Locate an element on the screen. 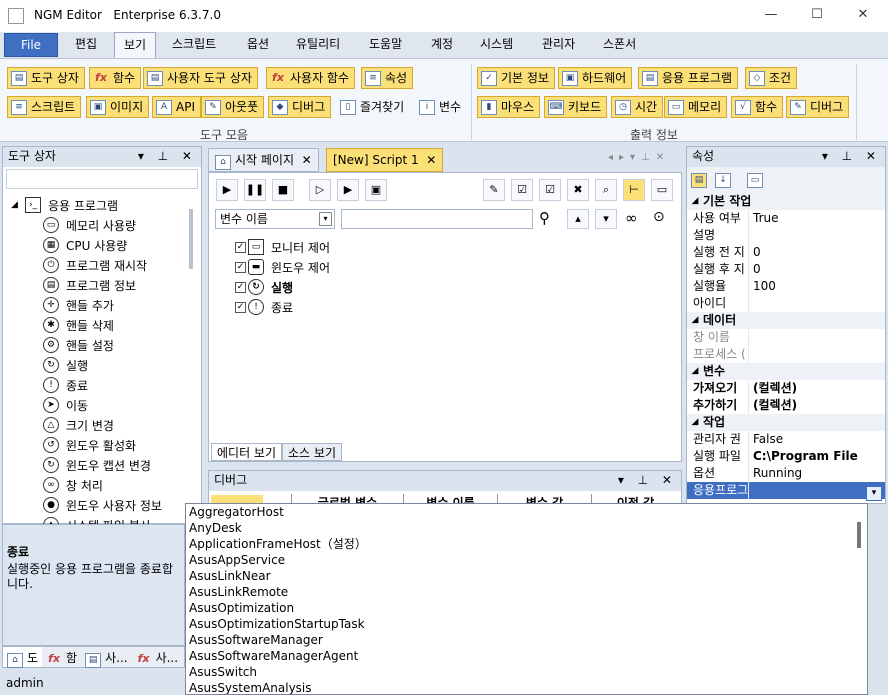 This screenshot has width=888, height=695. memory-button: ▭ 메모리 is located at coordinates (696, 107).